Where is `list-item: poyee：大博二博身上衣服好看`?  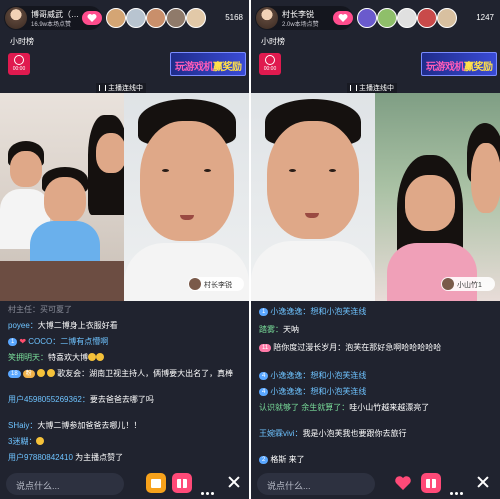
list-item: poyee：大博二博身上衣服好看 is located at coordinates (63, 325).